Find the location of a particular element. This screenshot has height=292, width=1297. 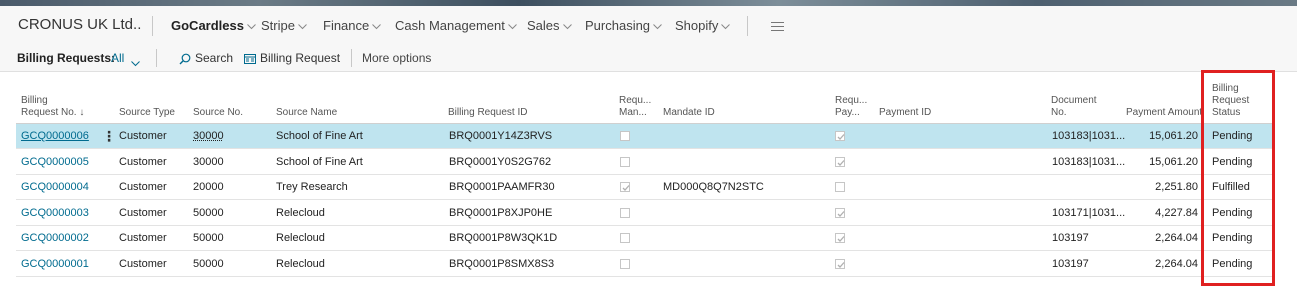

nav-item-label: Sales is located at coordinates (543, 25).